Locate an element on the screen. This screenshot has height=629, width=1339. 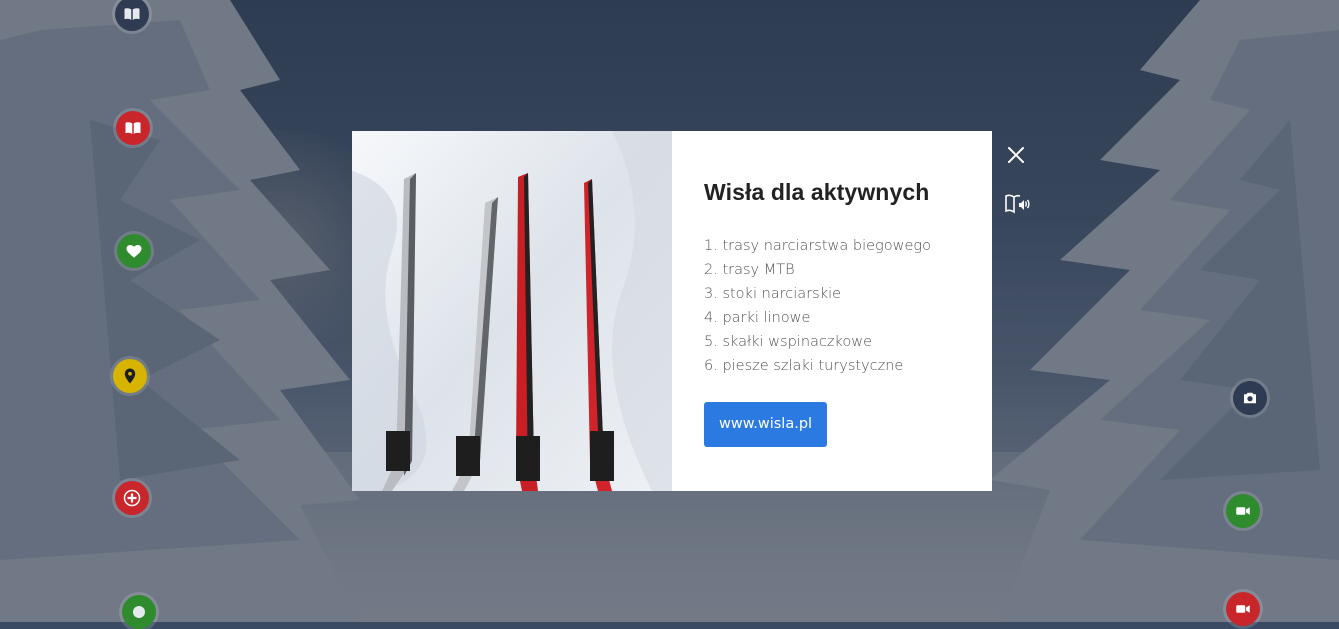
book-hotspot is located at coordinates (133, 128).